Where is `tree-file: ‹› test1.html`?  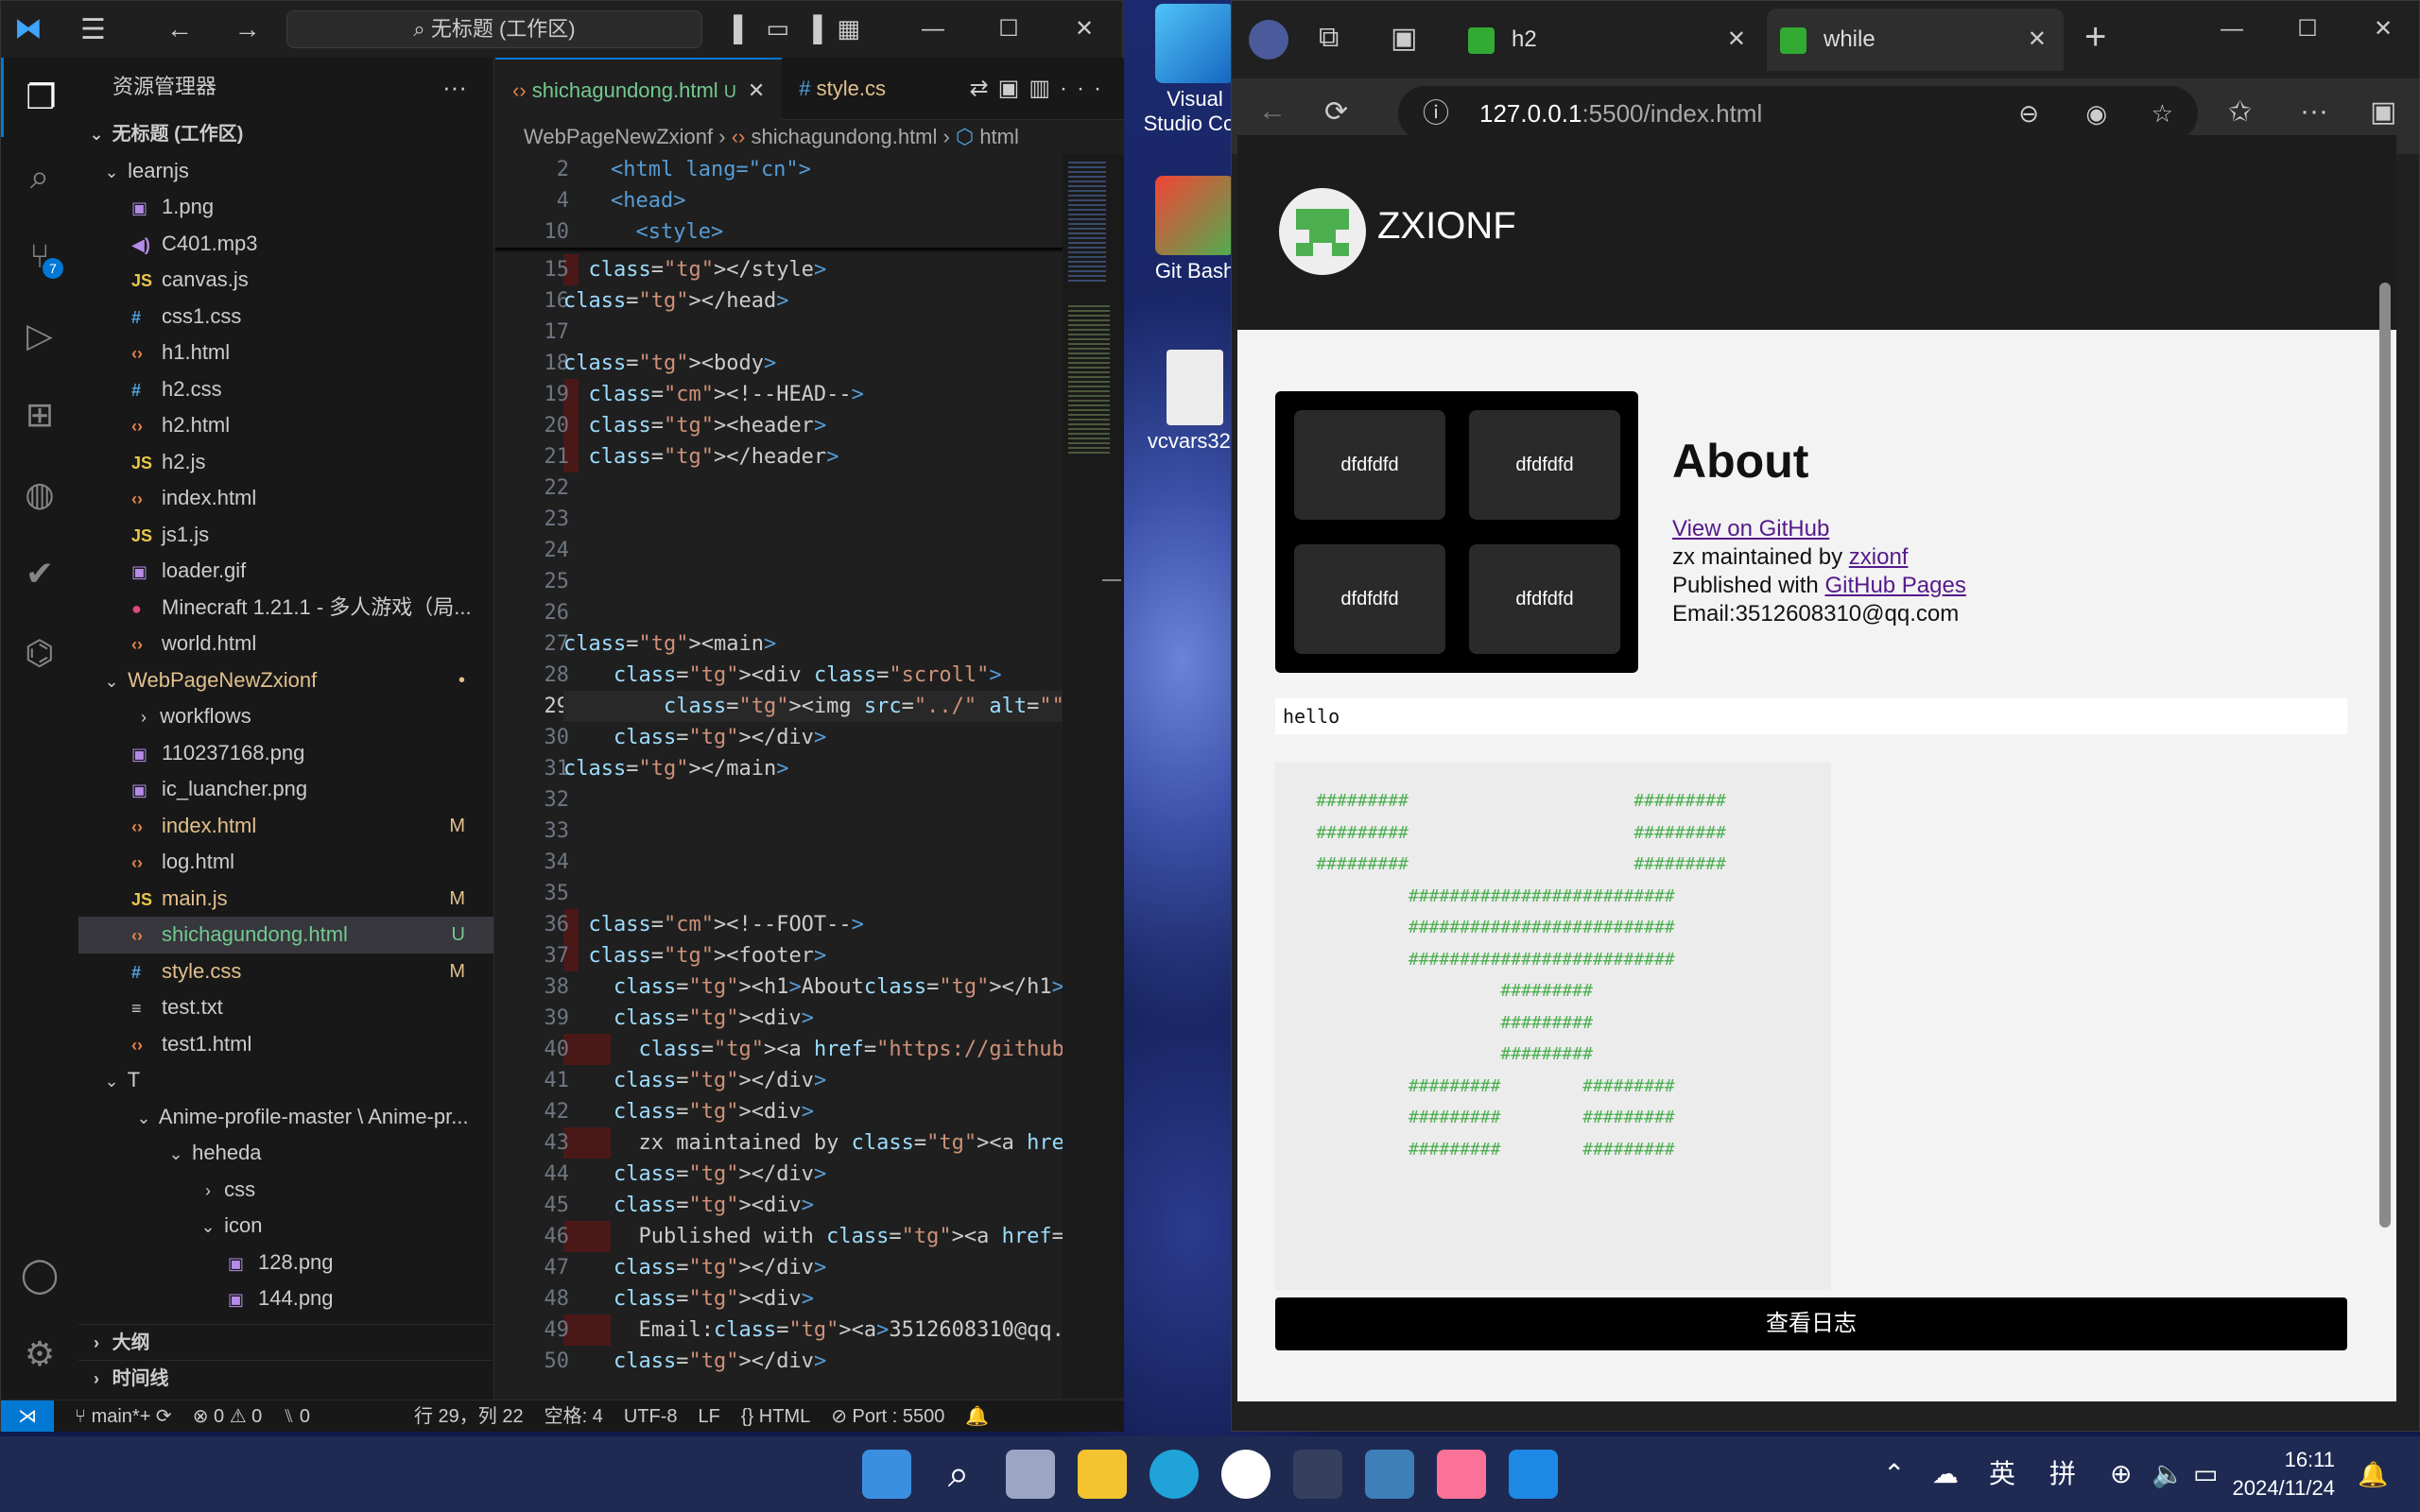
tree-file: ‹› test1.html is located at coordinates (286, 1044).